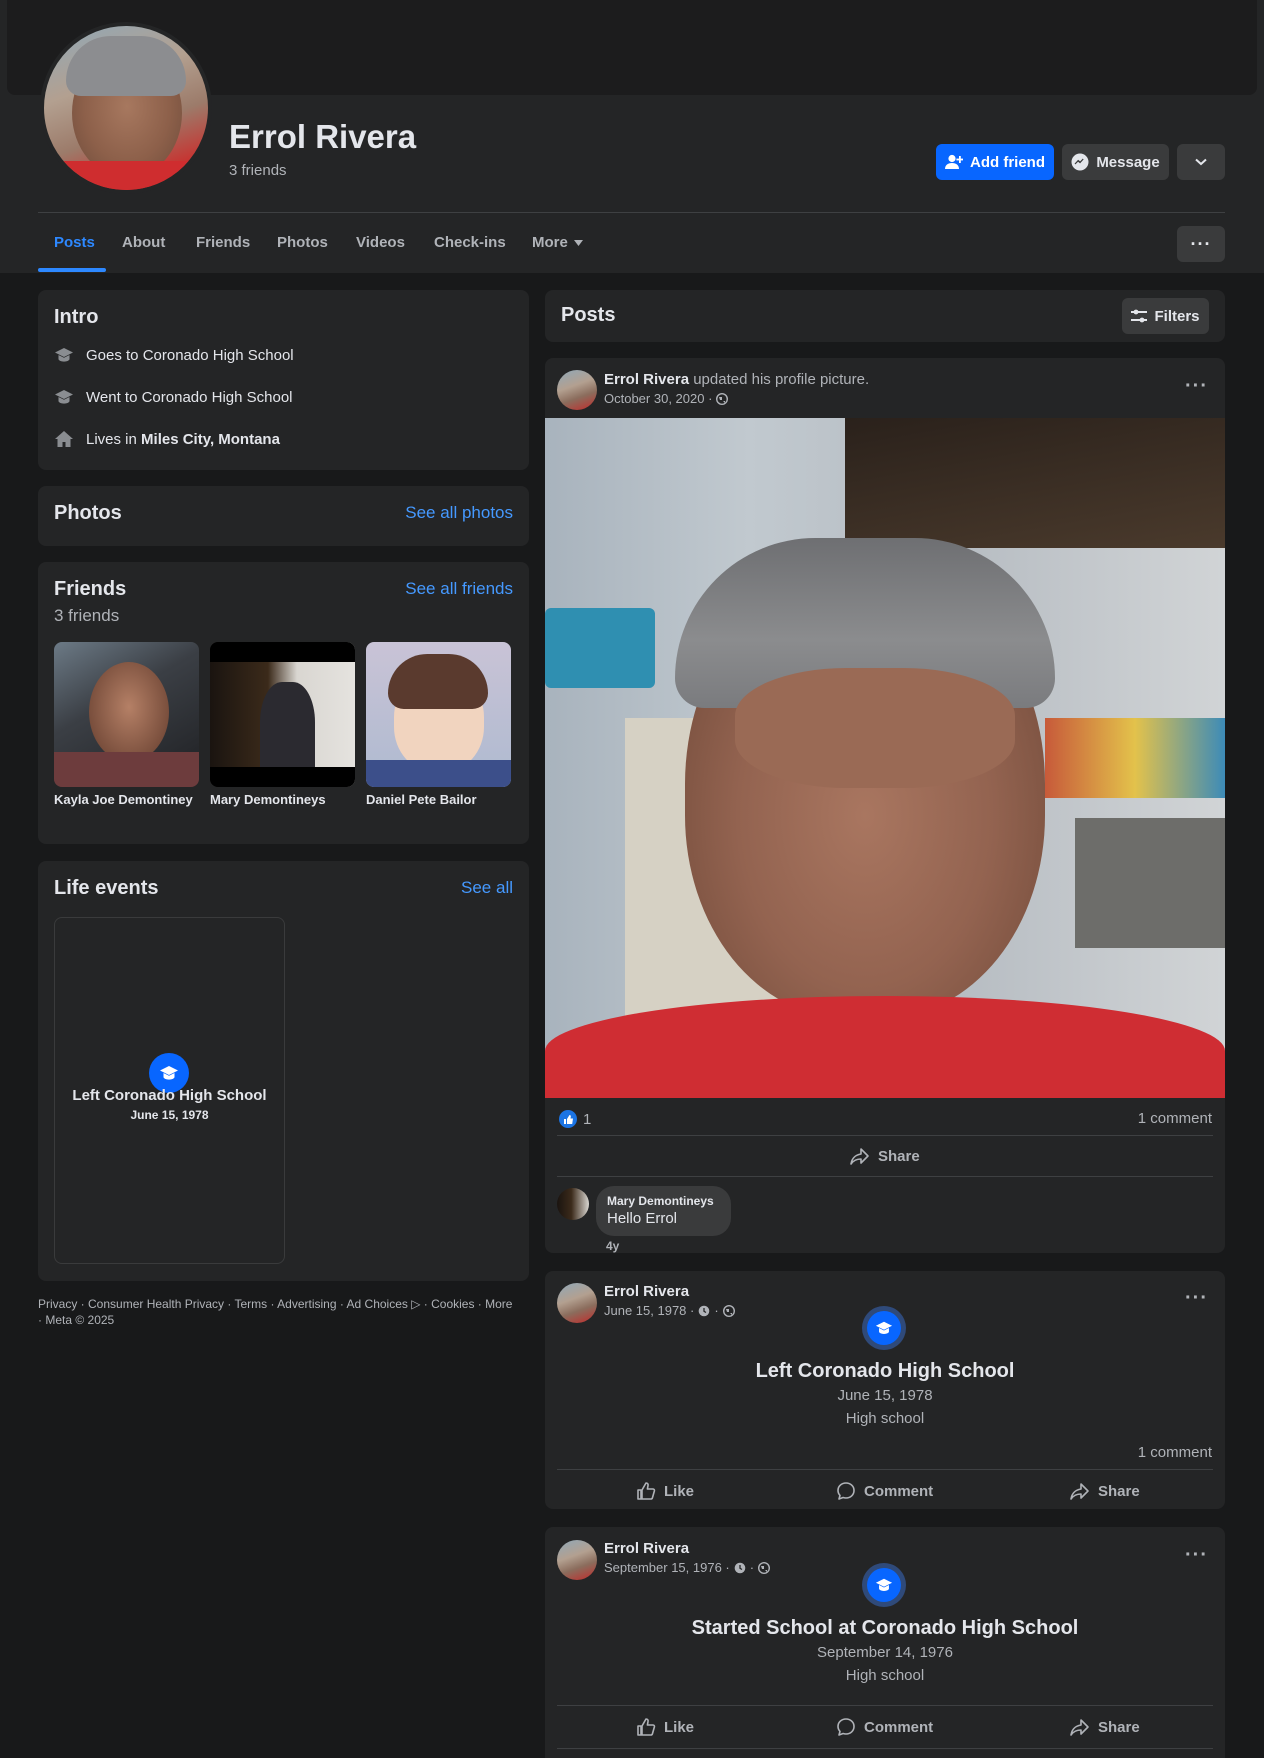  What do you see at coordinates (663, 1201) in the screenshot?
I see `comment-author: Mary Demontineys` at bounding box center [663, 1201].